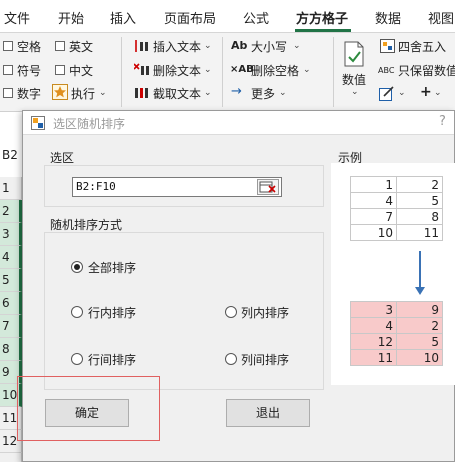 The height and width of the screenshot is (462, 455). I want to click on round-label: 四舍五入, so click(422, 47).